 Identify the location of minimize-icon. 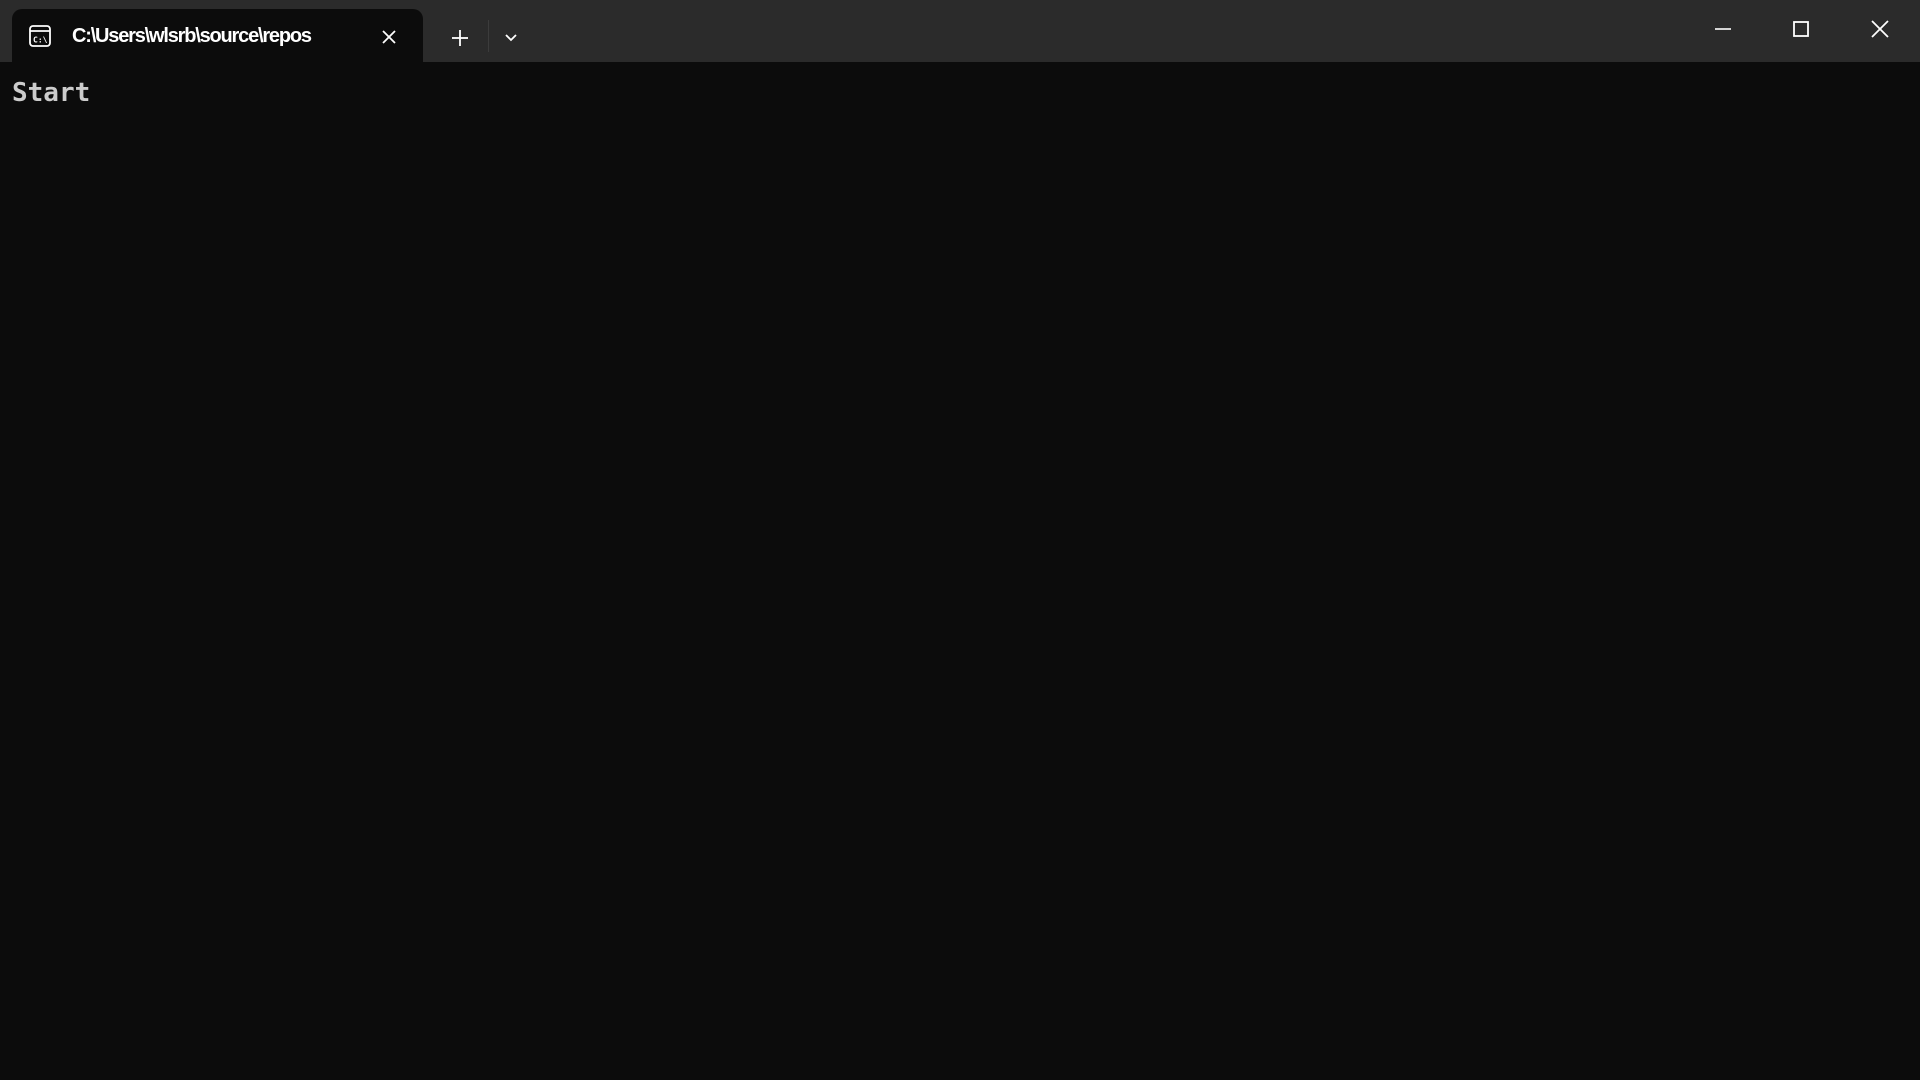
(1723, 29).